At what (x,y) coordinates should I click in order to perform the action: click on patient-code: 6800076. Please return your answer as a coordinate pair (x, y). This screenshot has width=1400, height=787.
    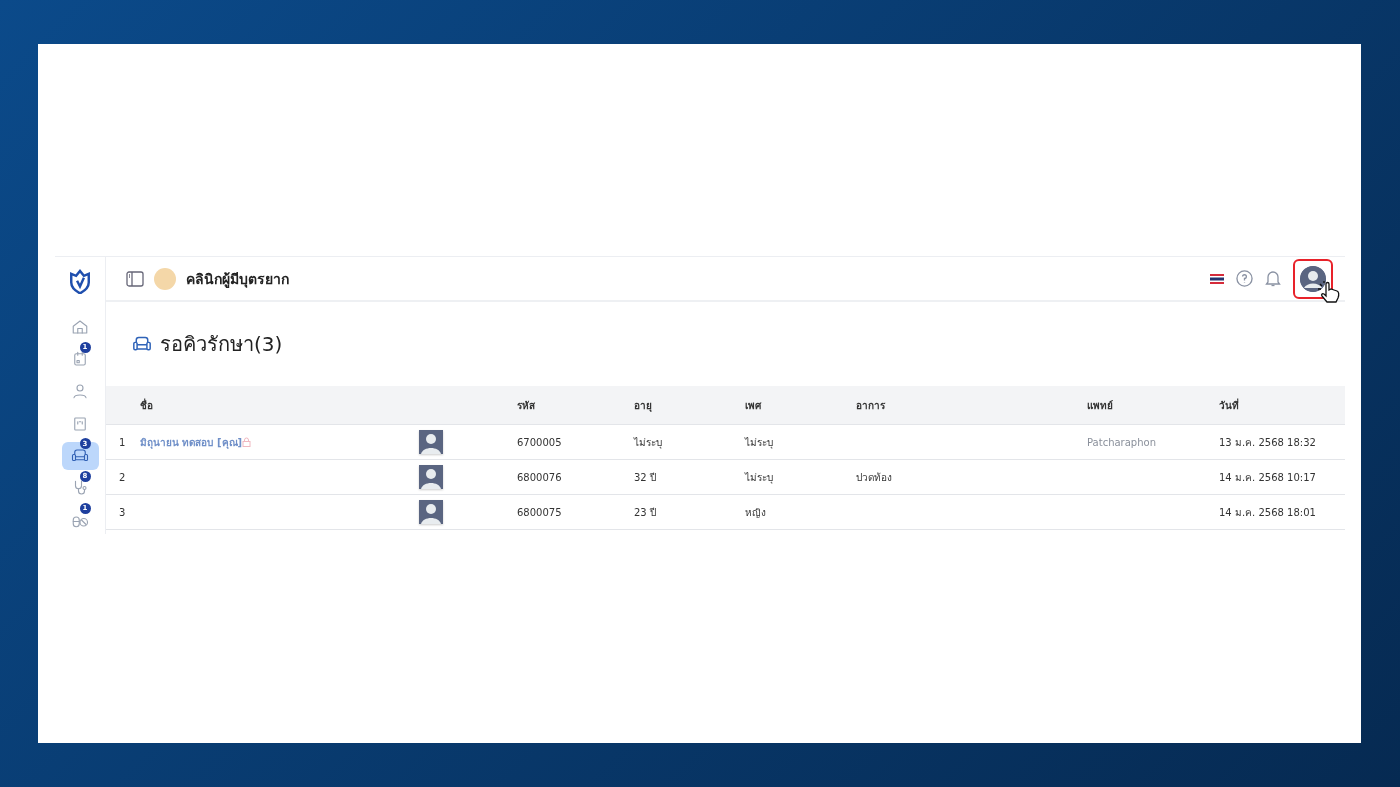
    Looking at the image, I should click on (539, 477).